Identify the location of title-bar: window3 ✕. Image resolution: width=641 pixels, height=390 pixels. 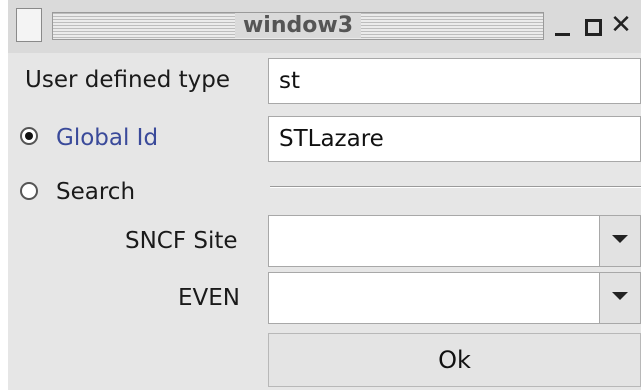
(324, 26).